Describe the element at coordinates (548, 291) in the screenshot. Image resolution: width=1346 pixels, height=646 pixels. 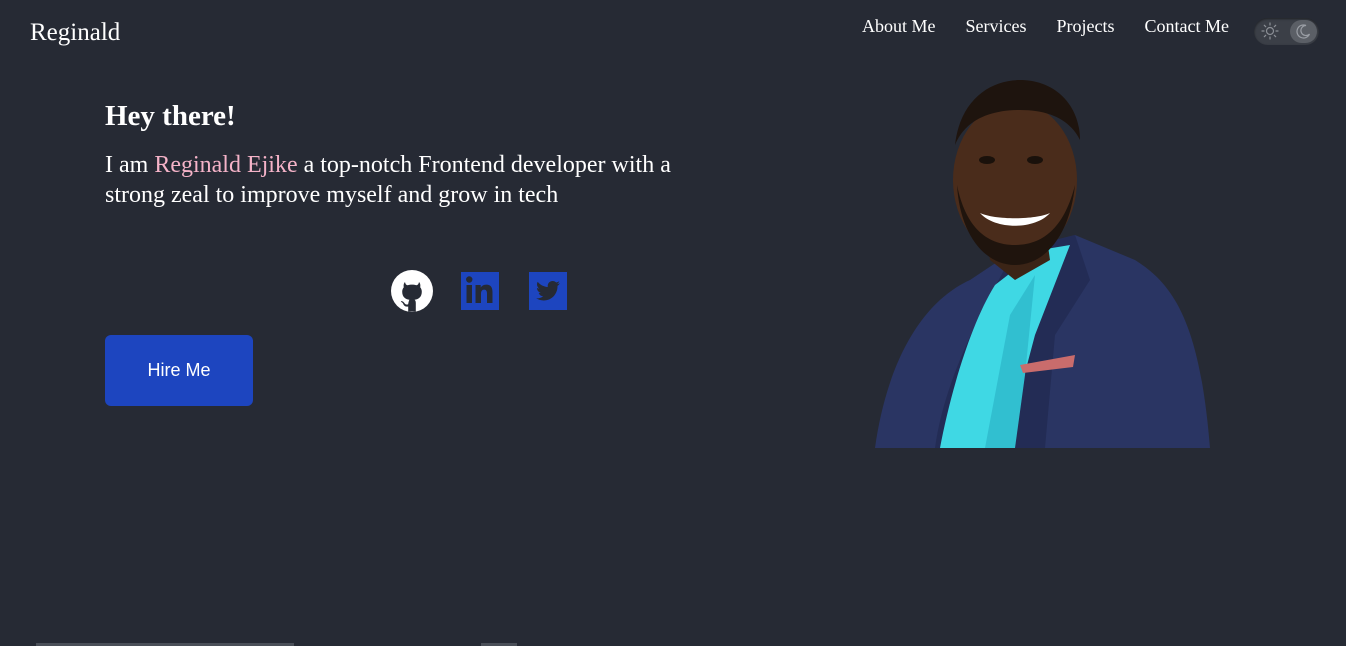
I see `twitter-icon` at that location.